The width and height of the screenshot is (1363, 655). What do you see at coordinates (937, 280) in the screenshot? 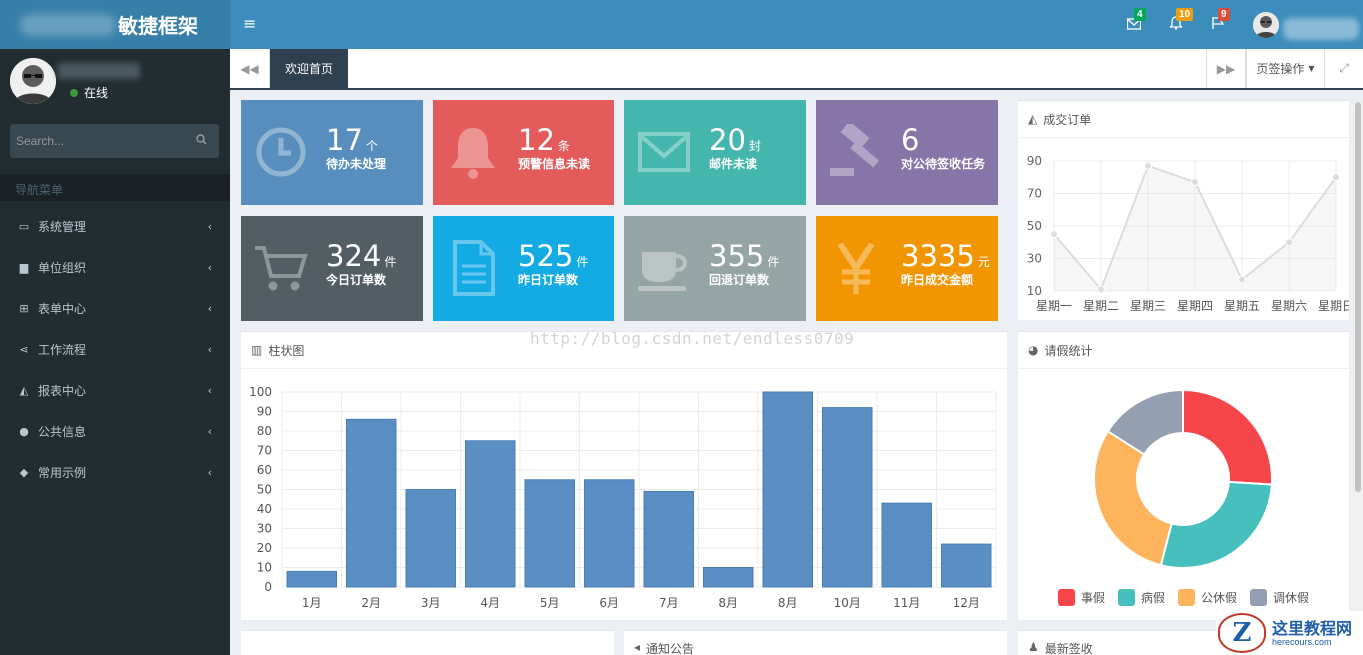
I see `tile-label: 昨日成交金额` at bounding box center [937, 280].